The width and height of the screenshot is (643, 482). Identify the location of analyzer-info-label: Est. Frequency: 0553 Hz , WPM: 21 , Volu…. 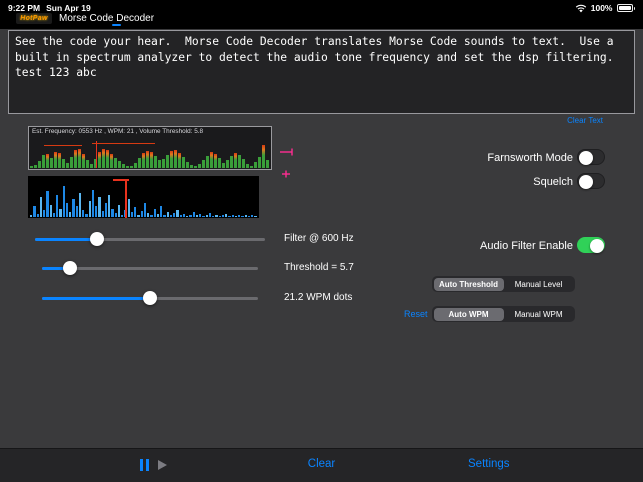
(118, 131).